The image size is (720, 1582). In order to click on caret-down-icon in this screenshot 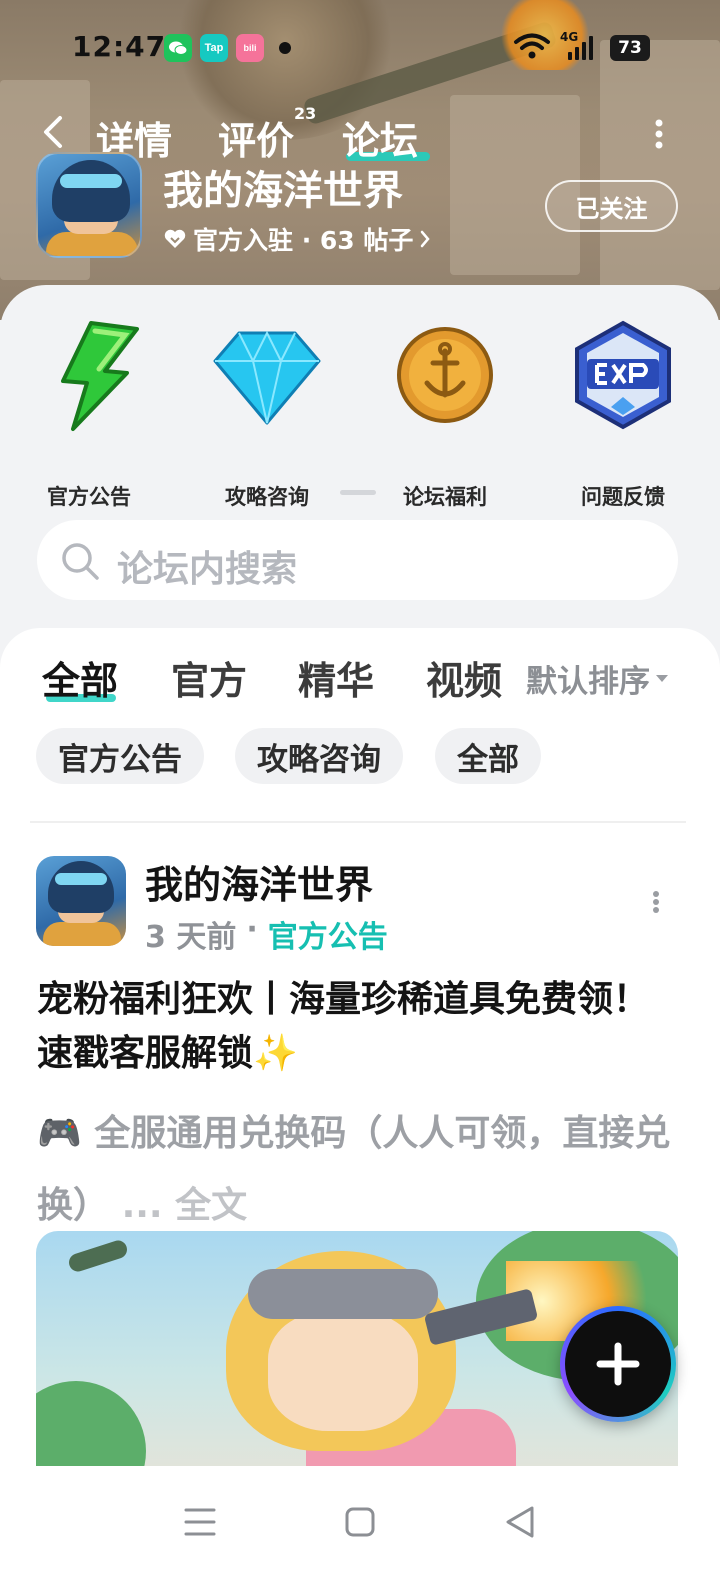, I will do `click(662, 678)`.